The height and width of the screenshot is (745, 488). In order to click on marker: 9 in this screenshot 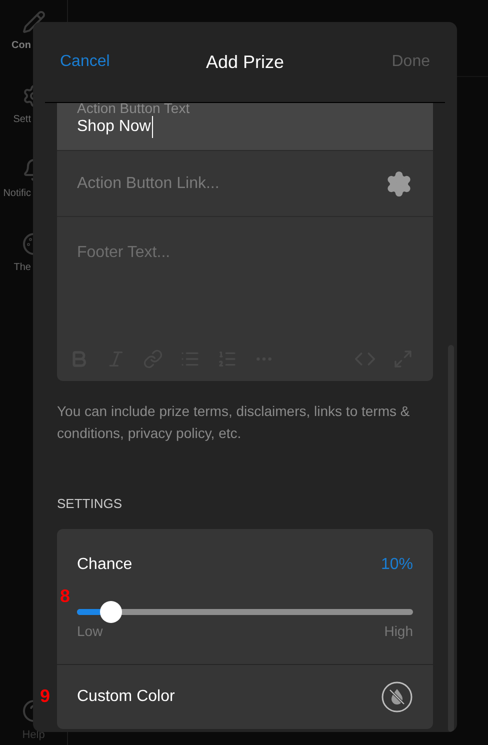, I will do `click(45, 696)`.